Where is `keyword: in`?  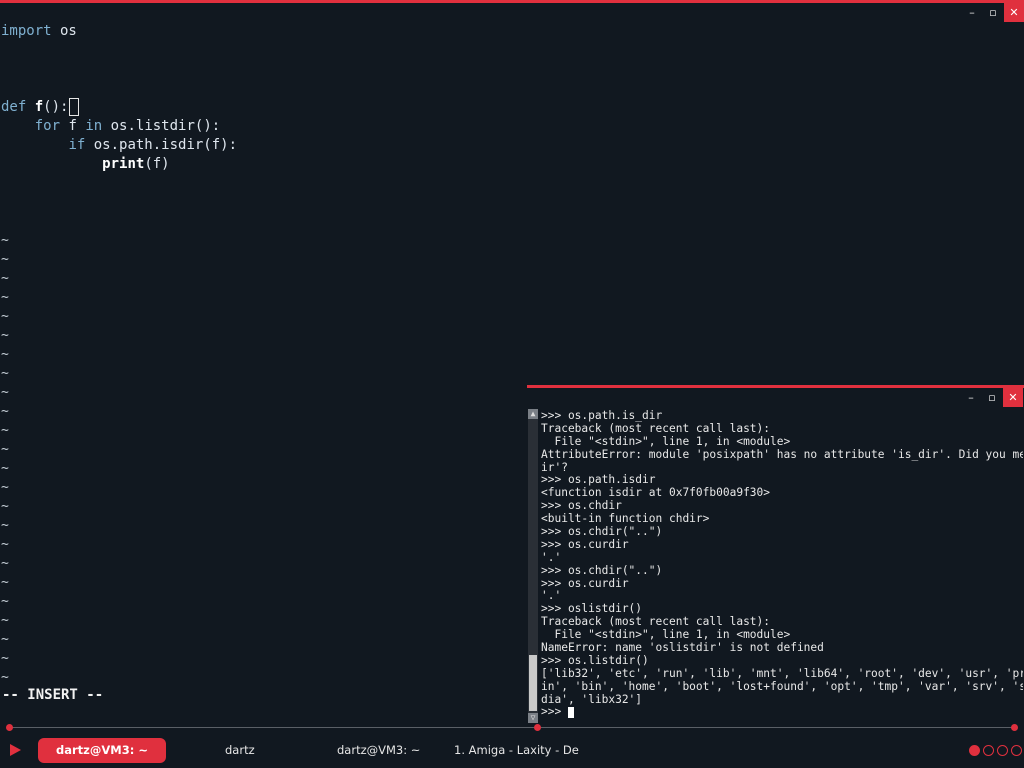
keyword: in is located at coordinates (94, 126).